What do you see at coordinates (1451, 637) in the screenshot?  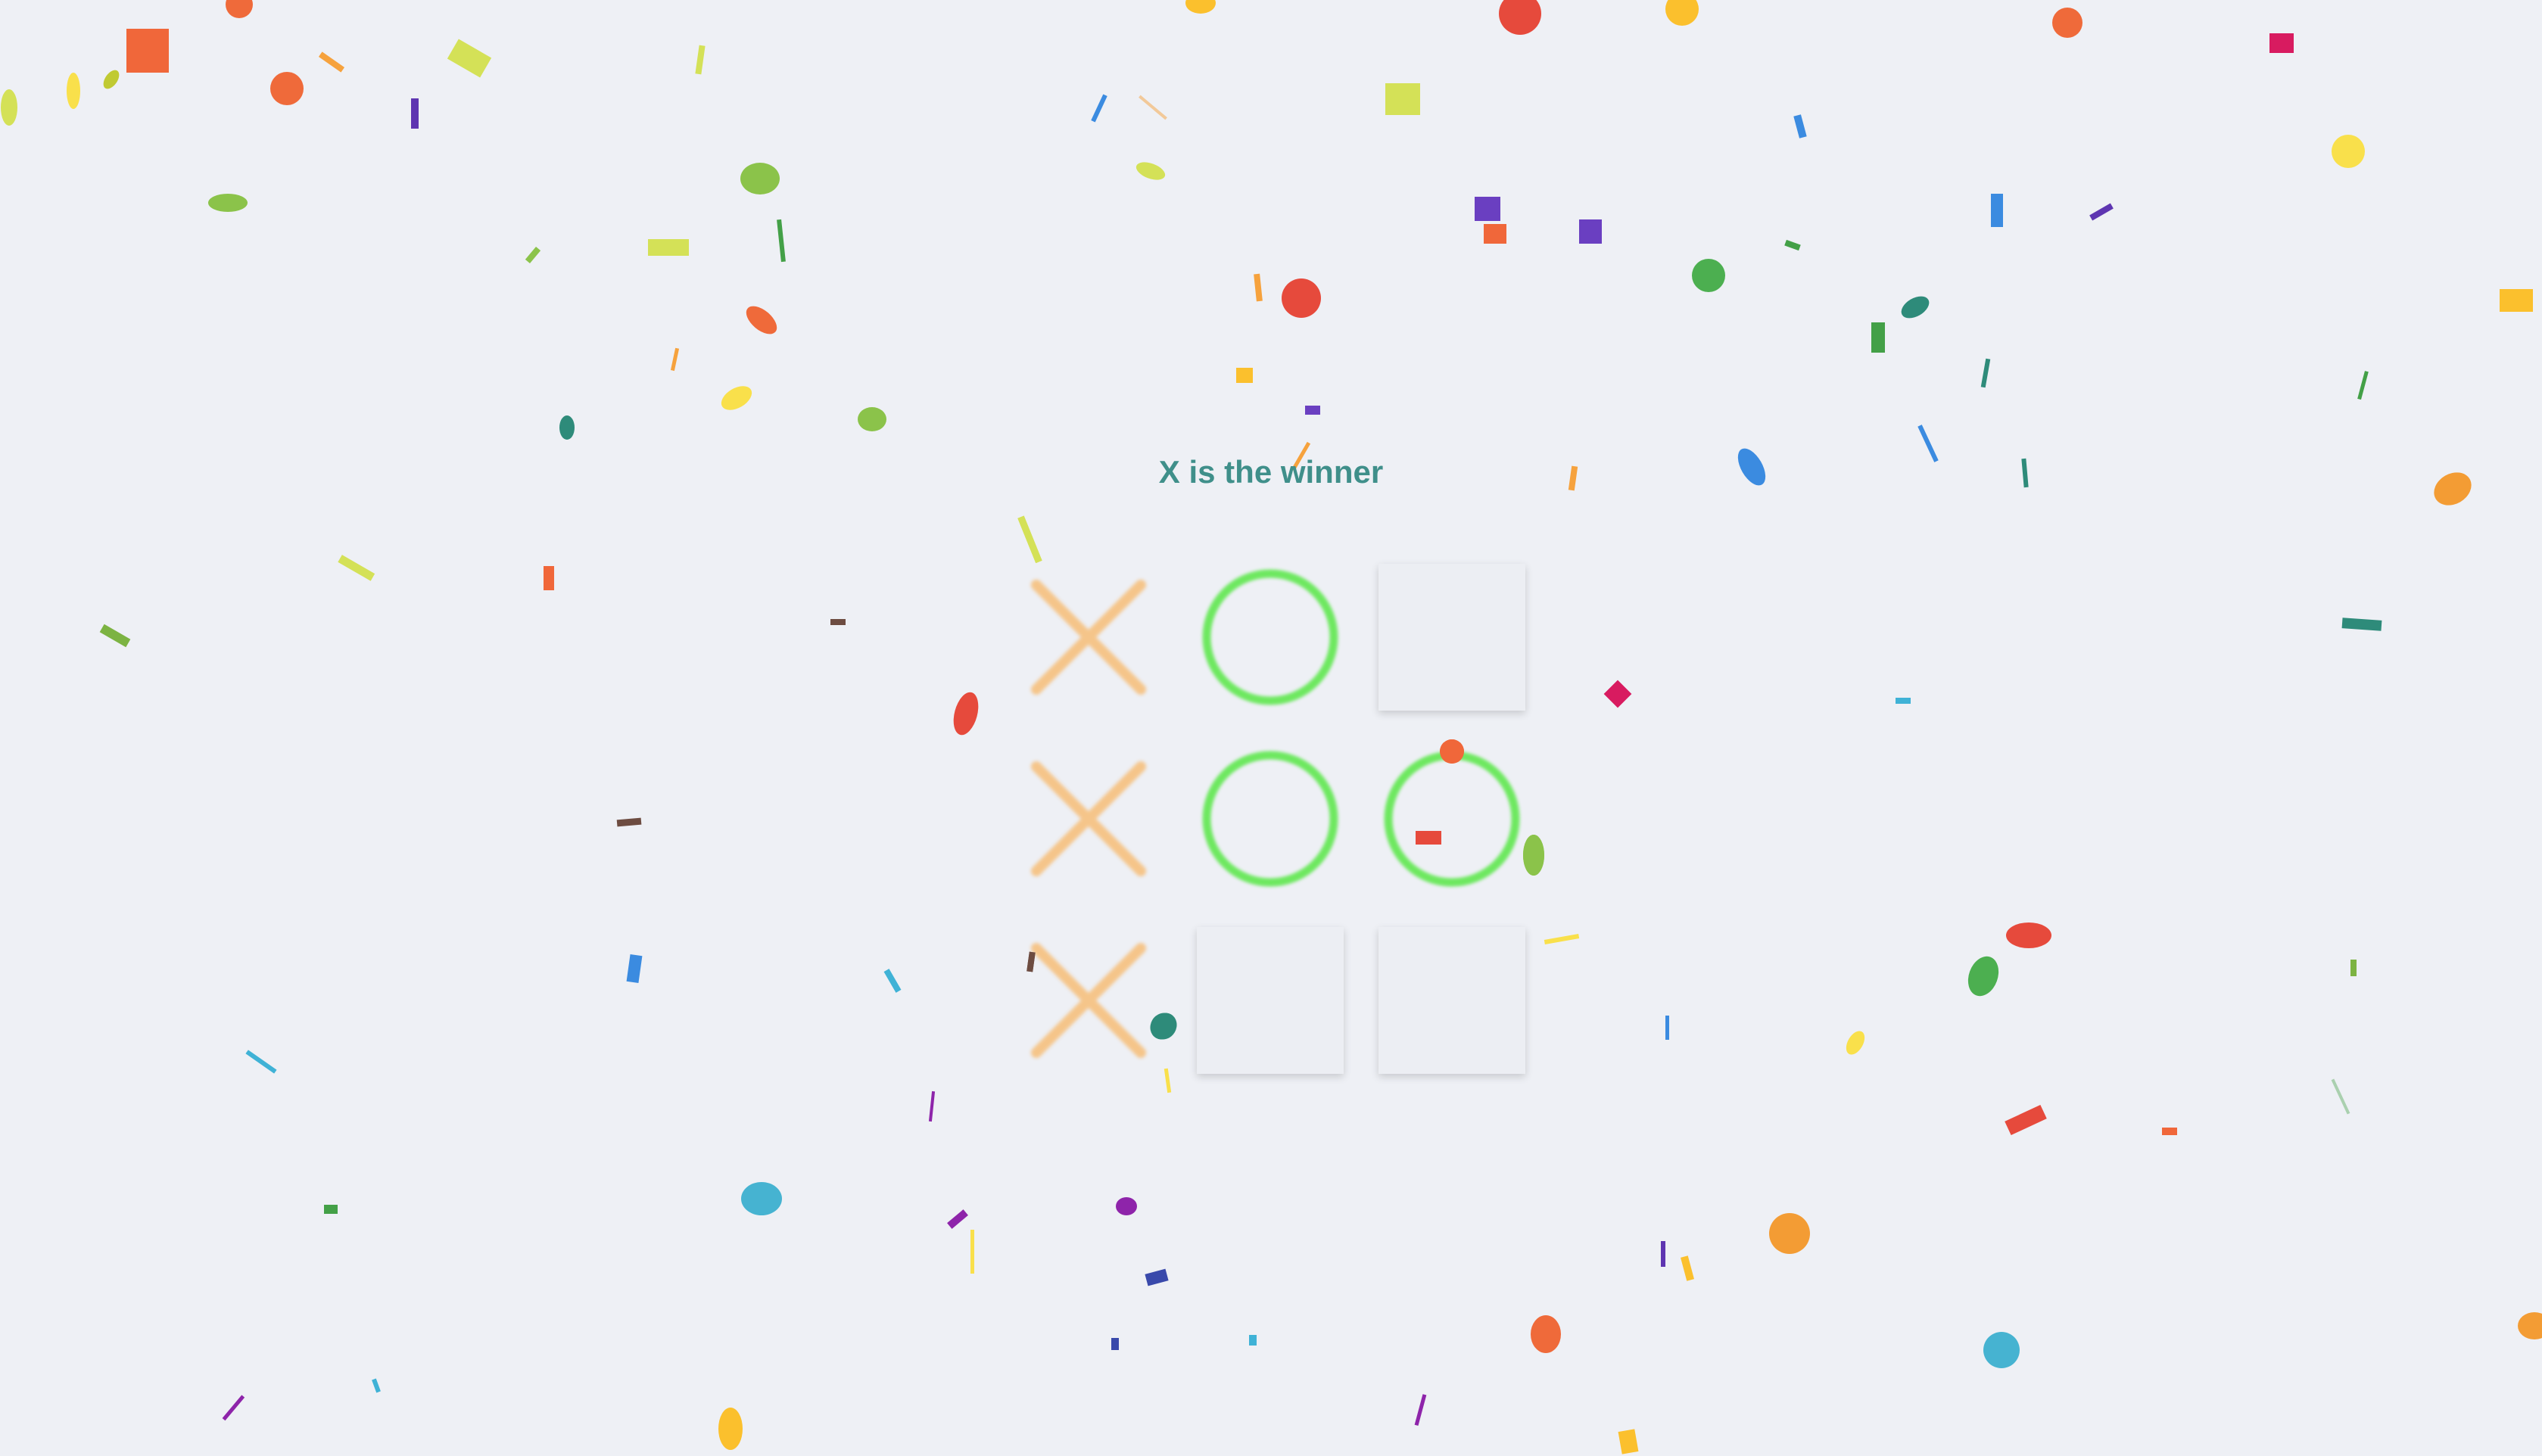 I see `board-cell-r1-c3` at bounding box center [1451, 637].